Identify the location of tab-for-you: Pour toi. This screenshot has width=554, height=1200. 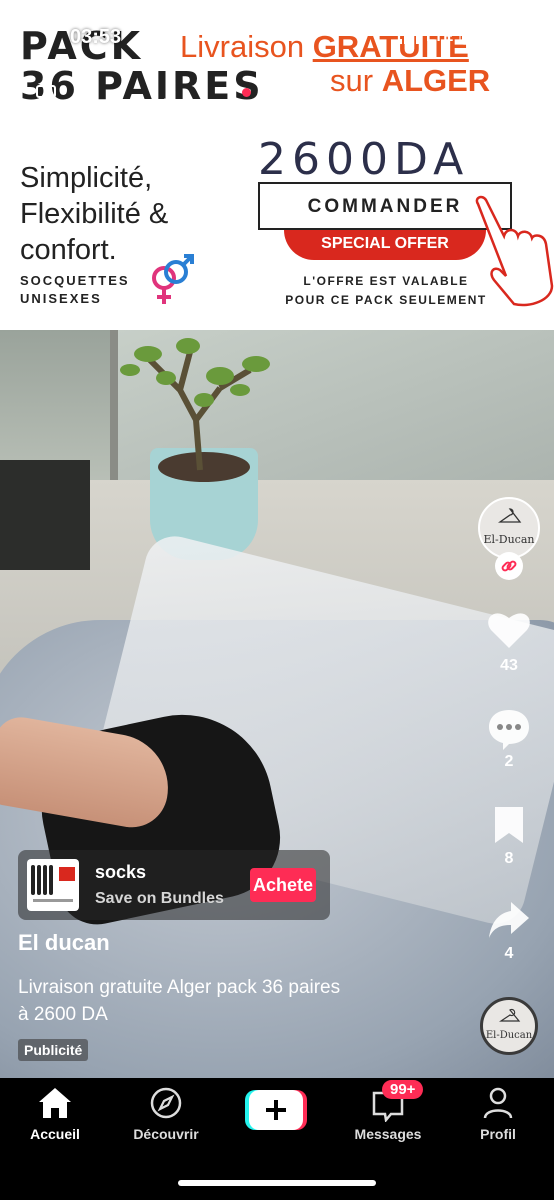
(380, 108).